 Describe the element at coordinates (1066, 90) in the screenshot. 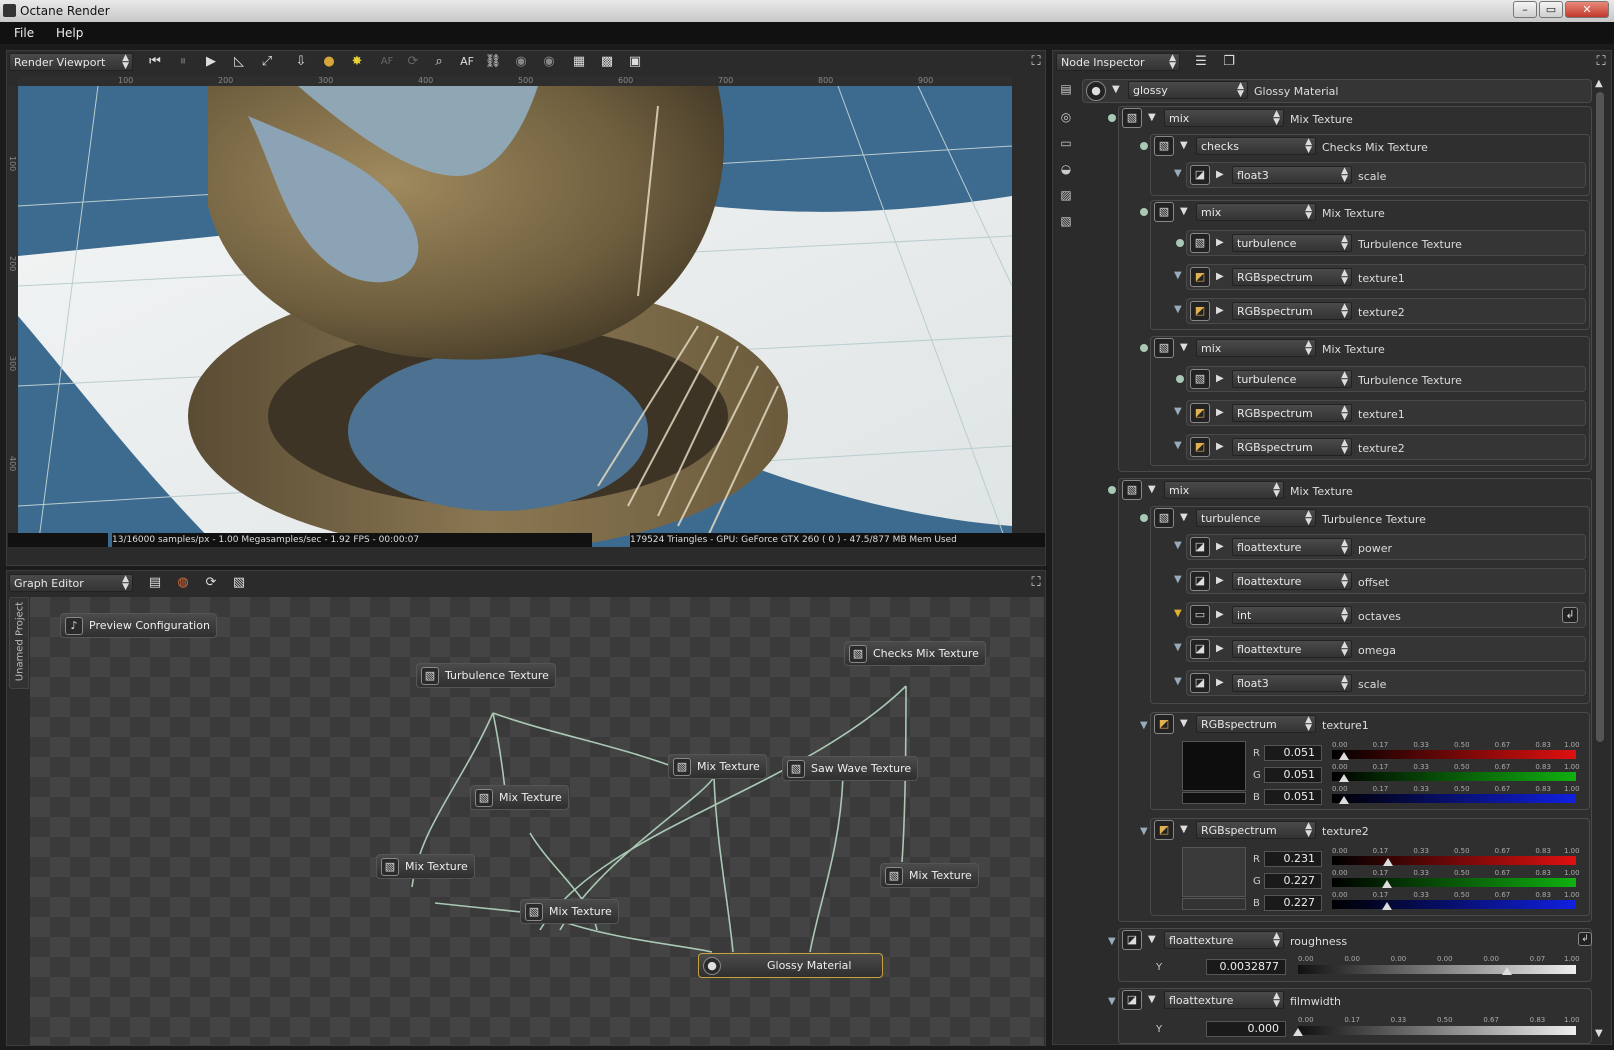

I see `render-target-icon: ▤` at that location.